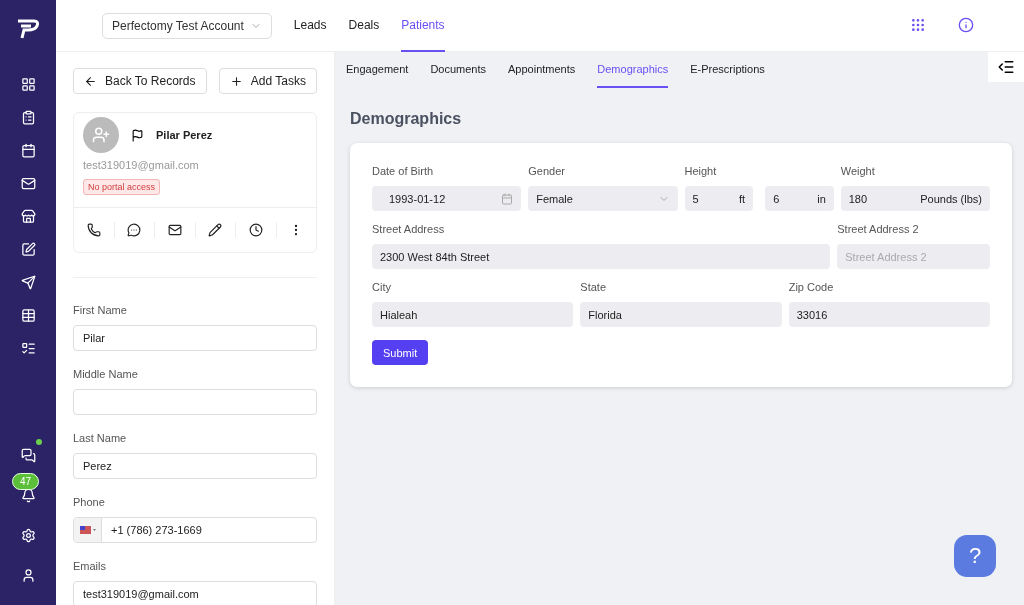  Describe the element at coordinates (267, 81) in the screenshot. I see `add-tasks-button: Add Tasks` at that location.